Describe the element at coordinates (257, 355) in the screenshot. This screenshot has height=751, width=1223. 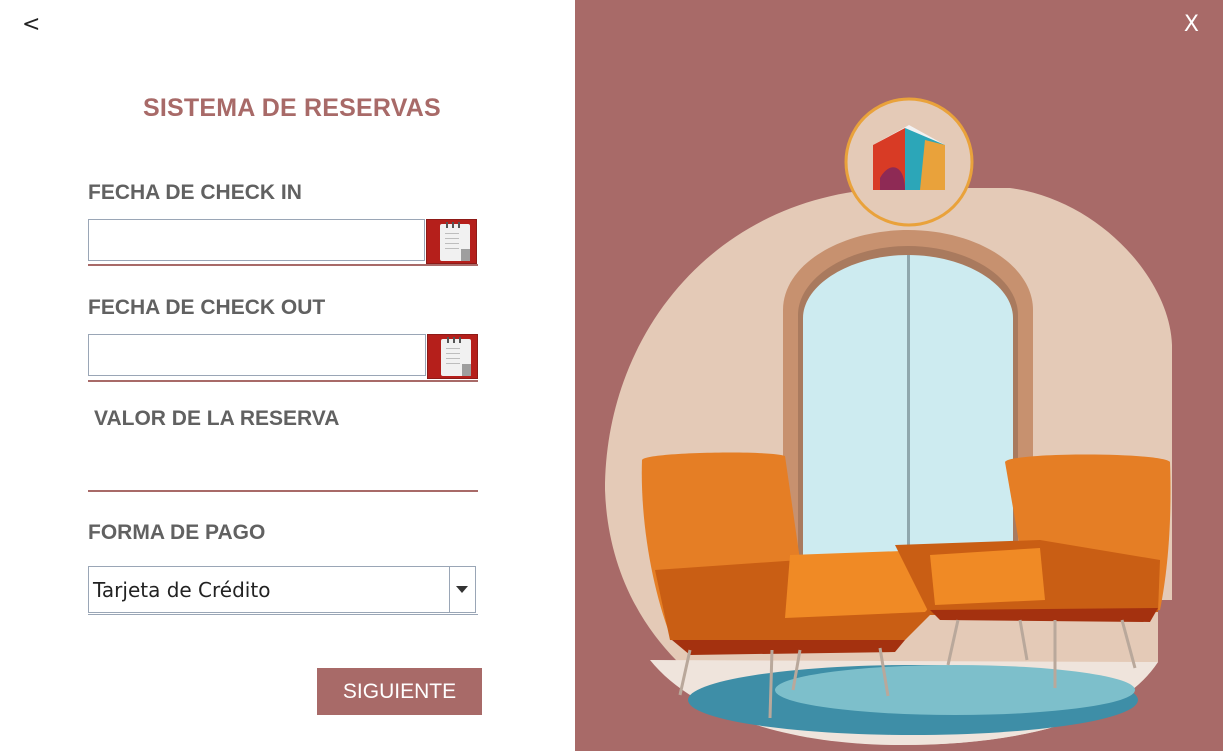
I see `checkout-input` at that location.